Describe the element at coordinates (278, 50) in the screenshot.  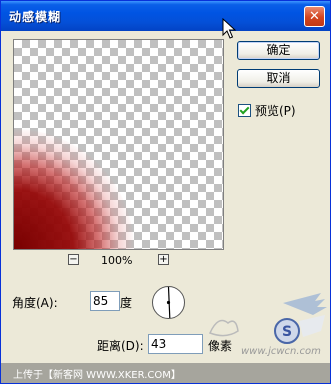
I see `ok-button: 确定` at that location.